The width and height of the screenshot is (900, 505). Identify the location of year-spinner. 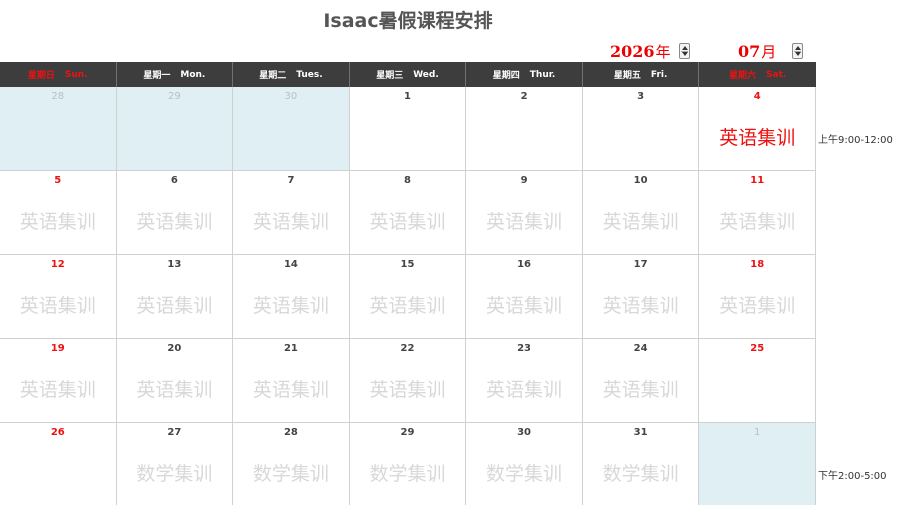
(684, 51).